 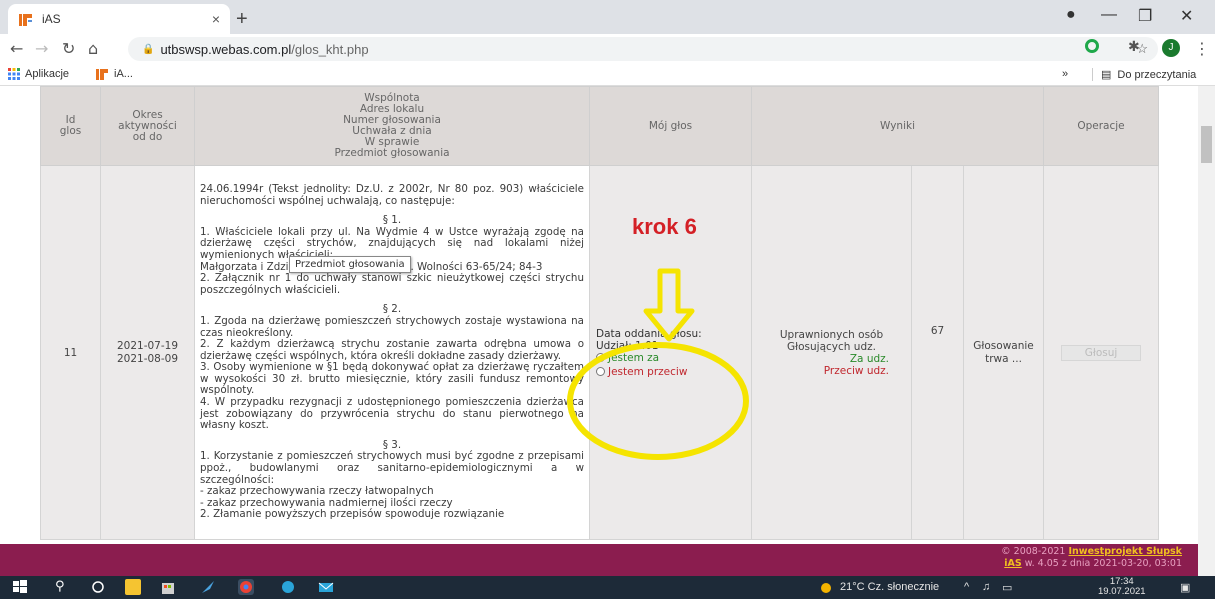 I want to click on back-arrow-icon: ←, so click(x=16, y=48).